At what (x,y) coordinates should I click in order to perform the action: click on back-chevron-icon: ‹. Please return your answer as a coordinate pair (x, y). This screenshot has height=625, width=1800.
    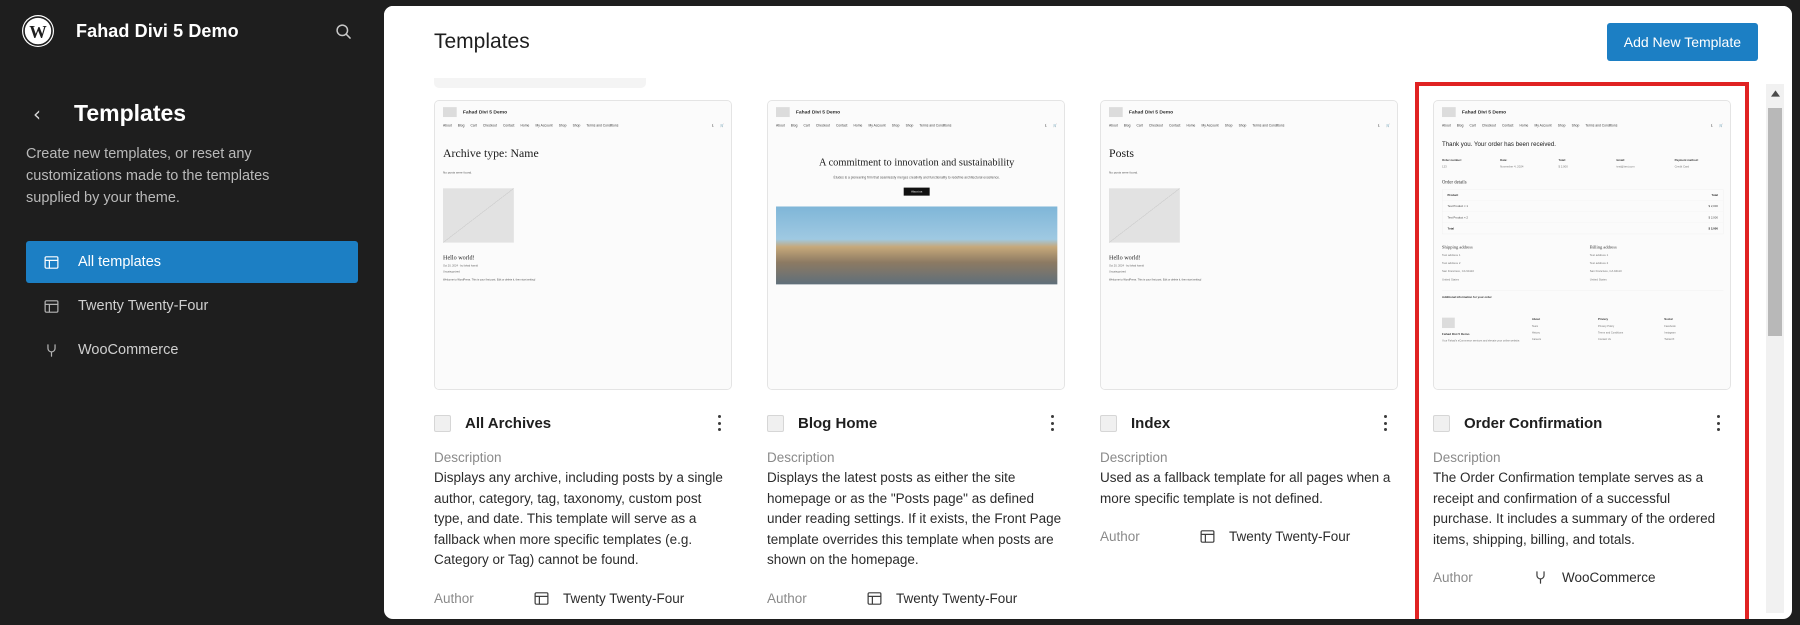
    Looking at the image, I should click on (37, 114).